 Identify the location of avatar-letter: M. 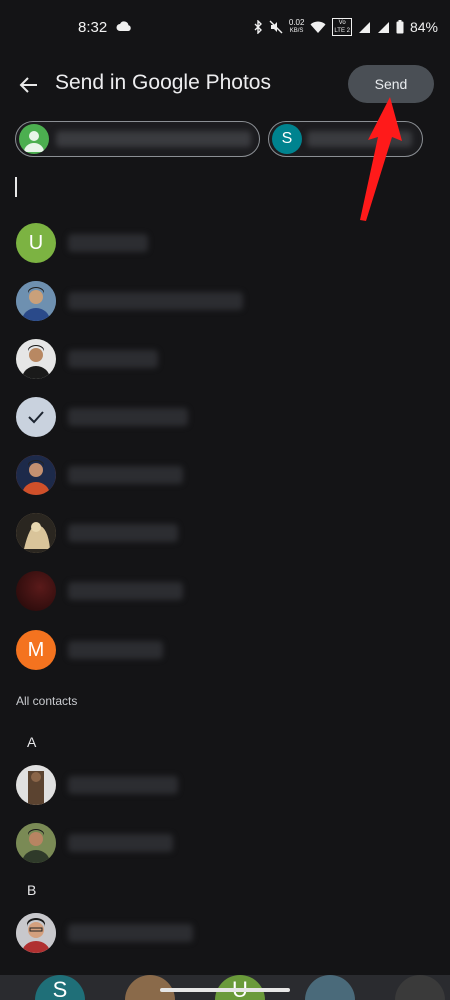
(36, 649).